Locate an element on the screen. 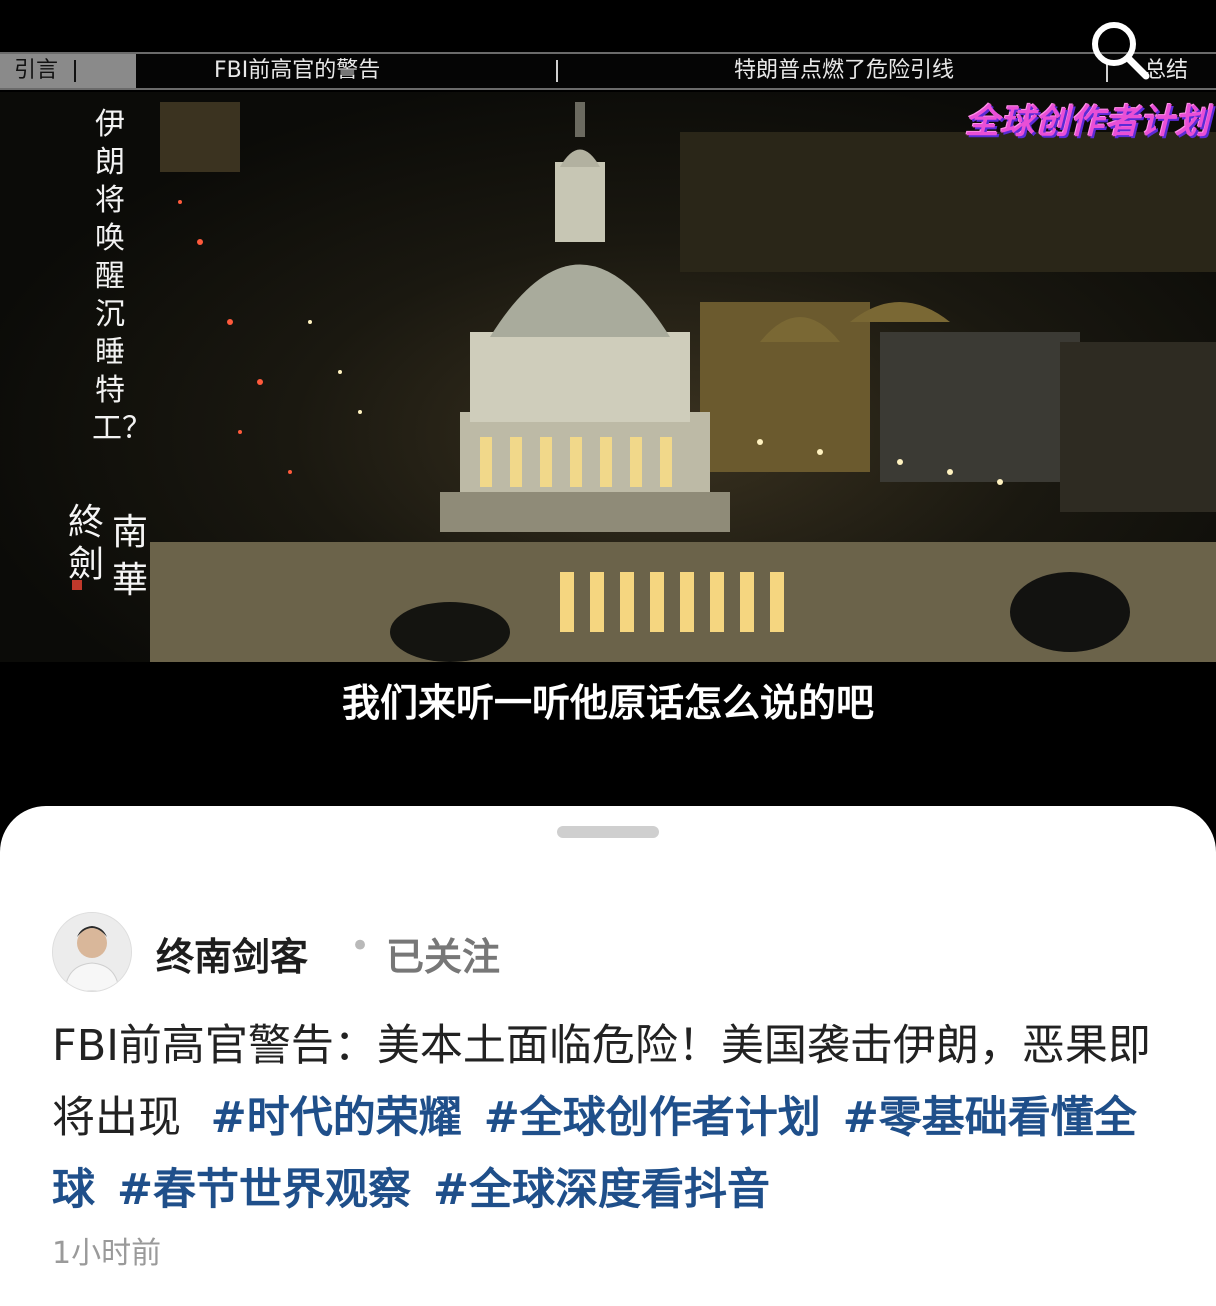 Image resolution: width=1216 pixels, height=1306 pixels. creator-program-badge: 全球创作者计划 is located at coordinates (1087, 122).